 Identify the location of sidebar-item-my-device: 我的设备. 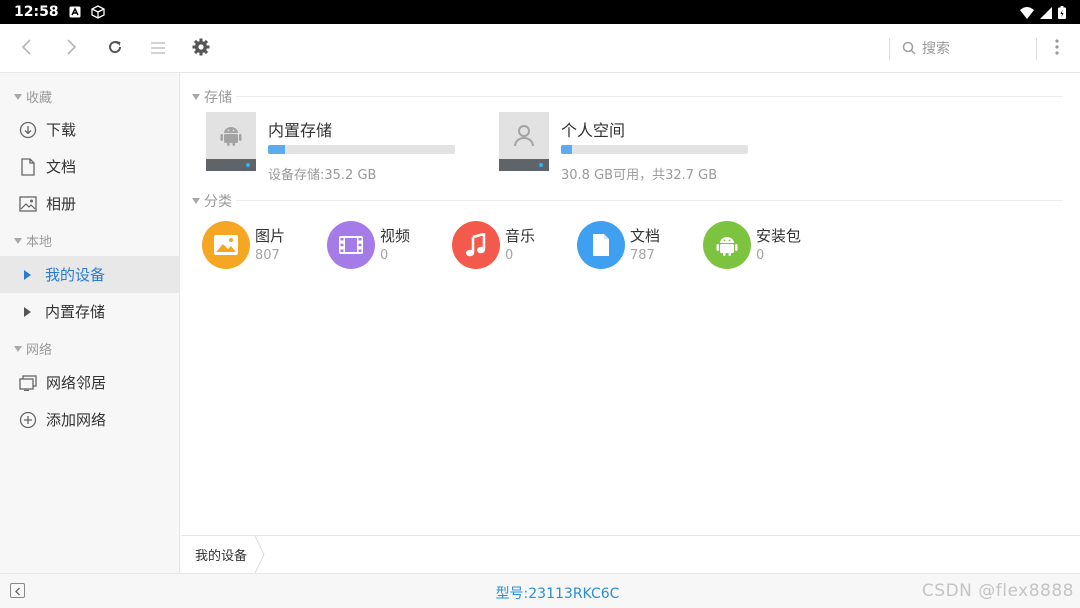
(89, 274).